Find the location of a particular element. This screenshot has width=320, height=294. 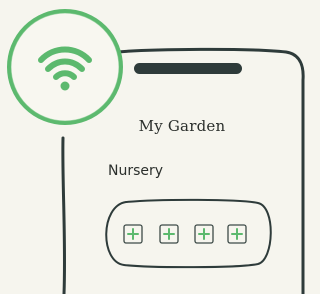

section-label: Nursery is located at coordinates (136, 171).